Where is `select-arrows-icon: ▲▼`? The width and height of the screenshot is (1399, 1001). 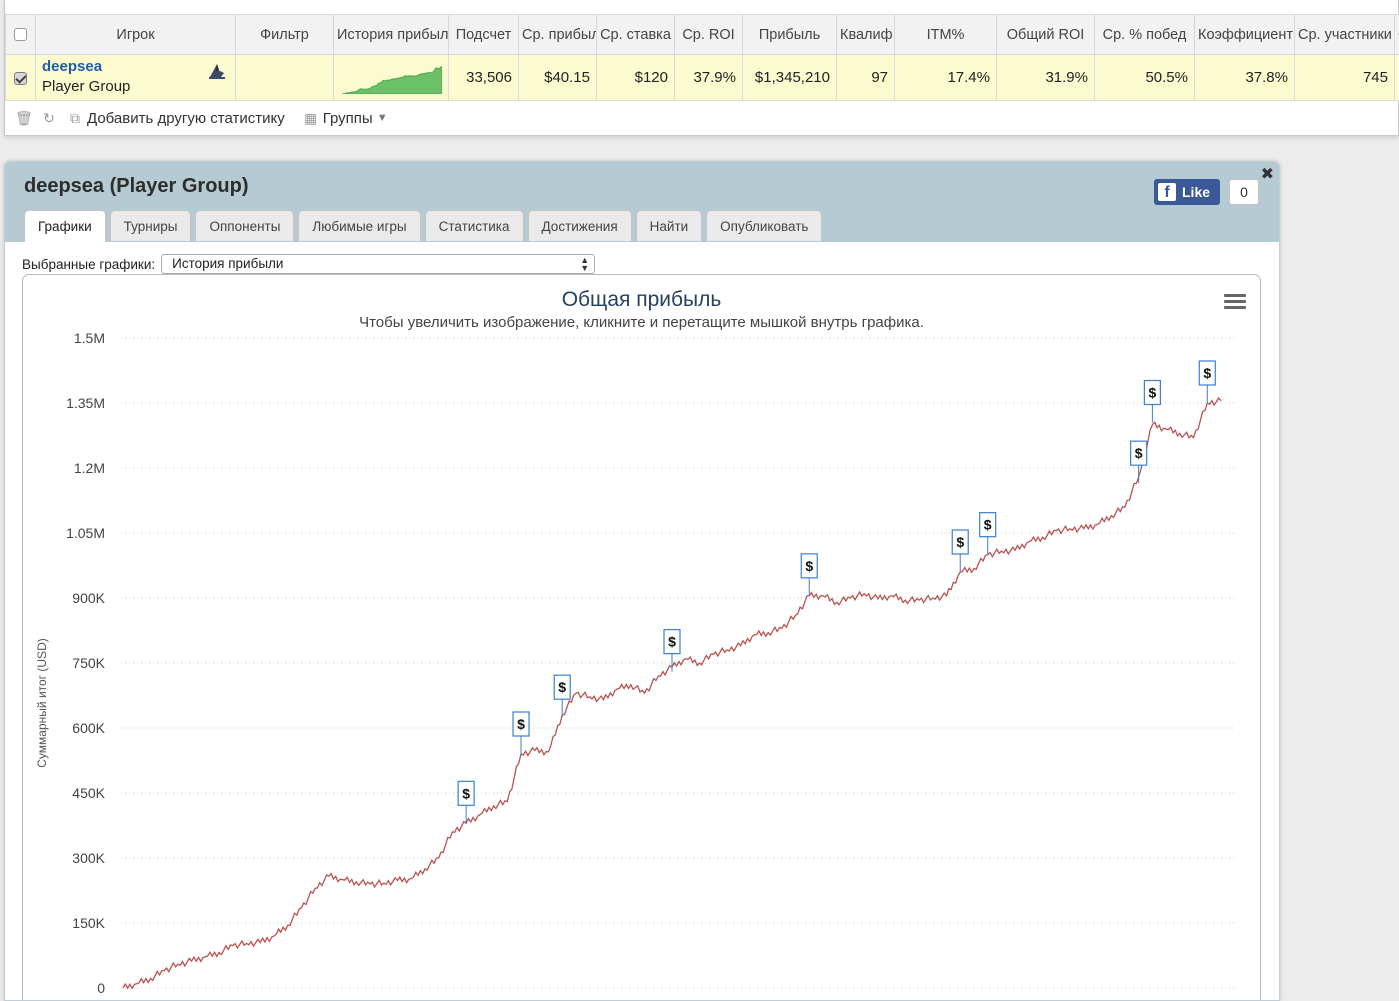
select-arrows-icon: ▲▼ is located at coordinates (584, 264).